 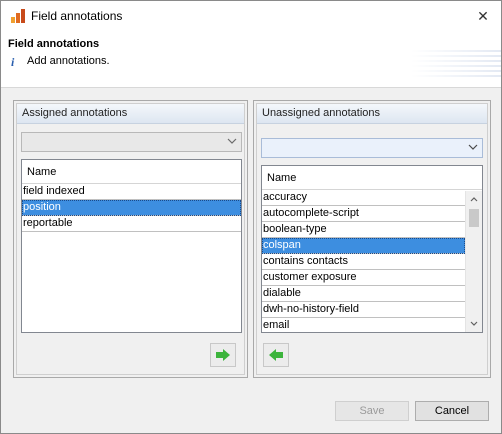 What do you see at coordinates (18, 16) in the screenshot?
I see `app-icon` at bounding box center [18, 16].